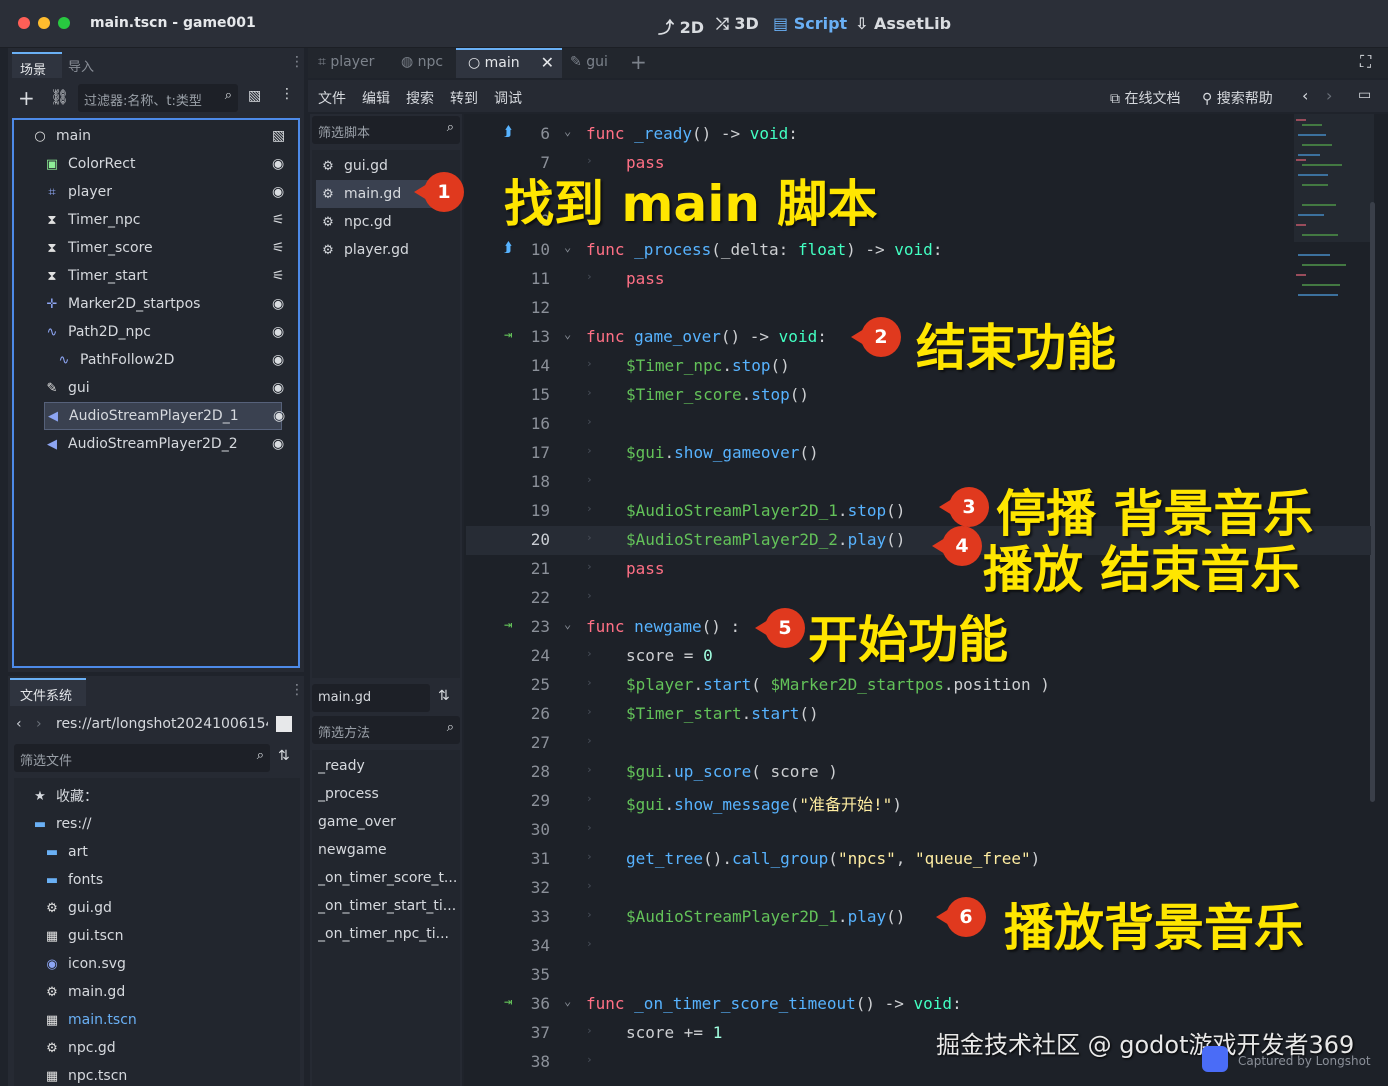  I want to click on mode-3d-button: ⤮ 3D, so click(737, 24).